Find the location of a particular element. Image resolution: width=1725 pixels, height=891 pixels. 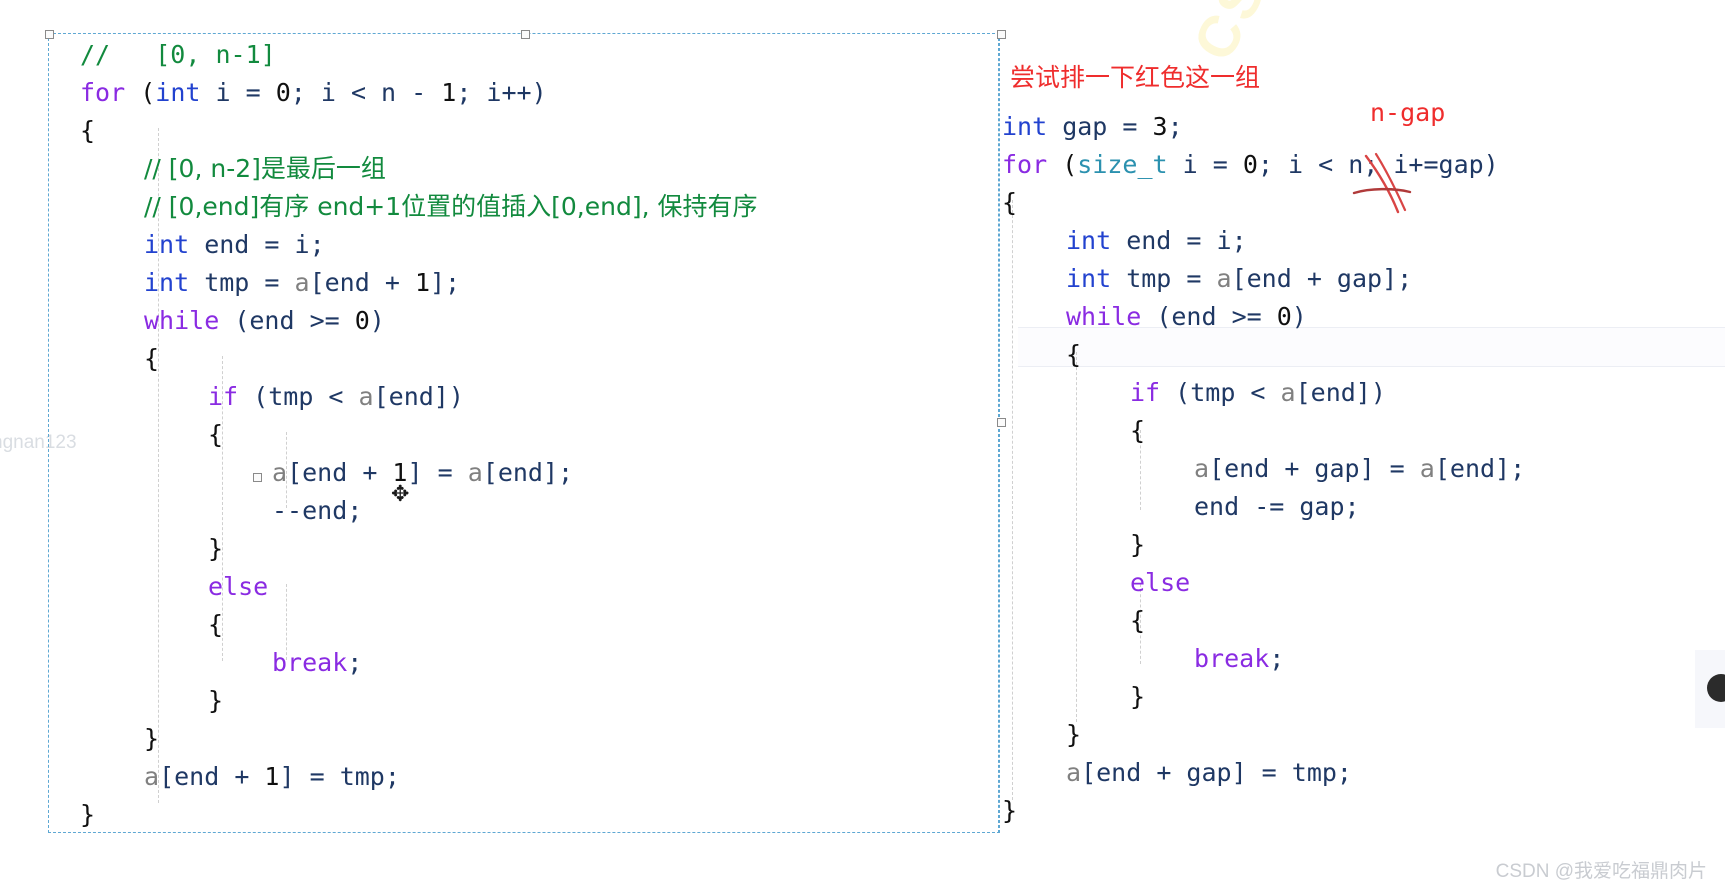

code-token: // [0, n-1] is located at coordinates (178, 54).